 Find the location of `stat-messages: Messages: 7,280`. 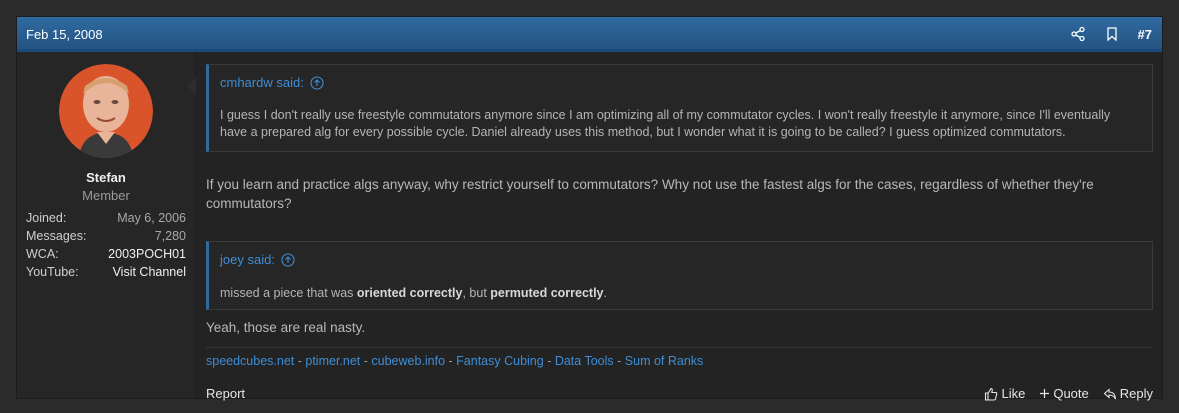

stat-messages: Messages: 7,280 is located at coordinates (106, 236).